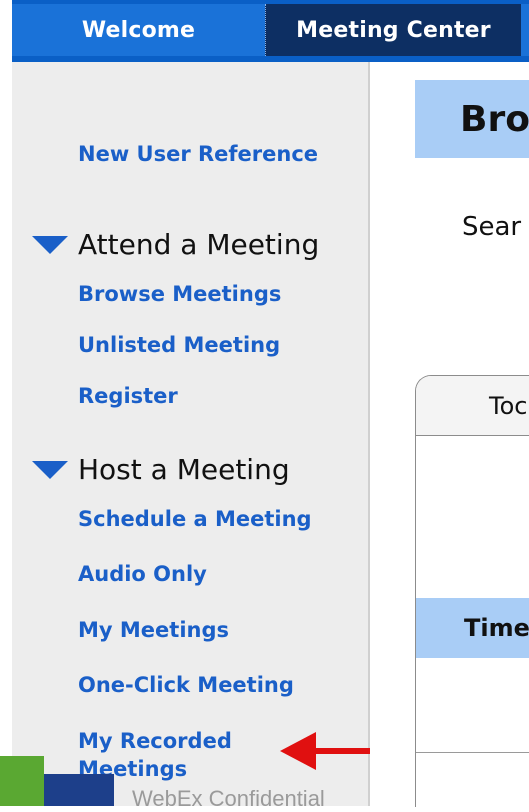  I want to click on tab-next-partial, so click(525, 30).